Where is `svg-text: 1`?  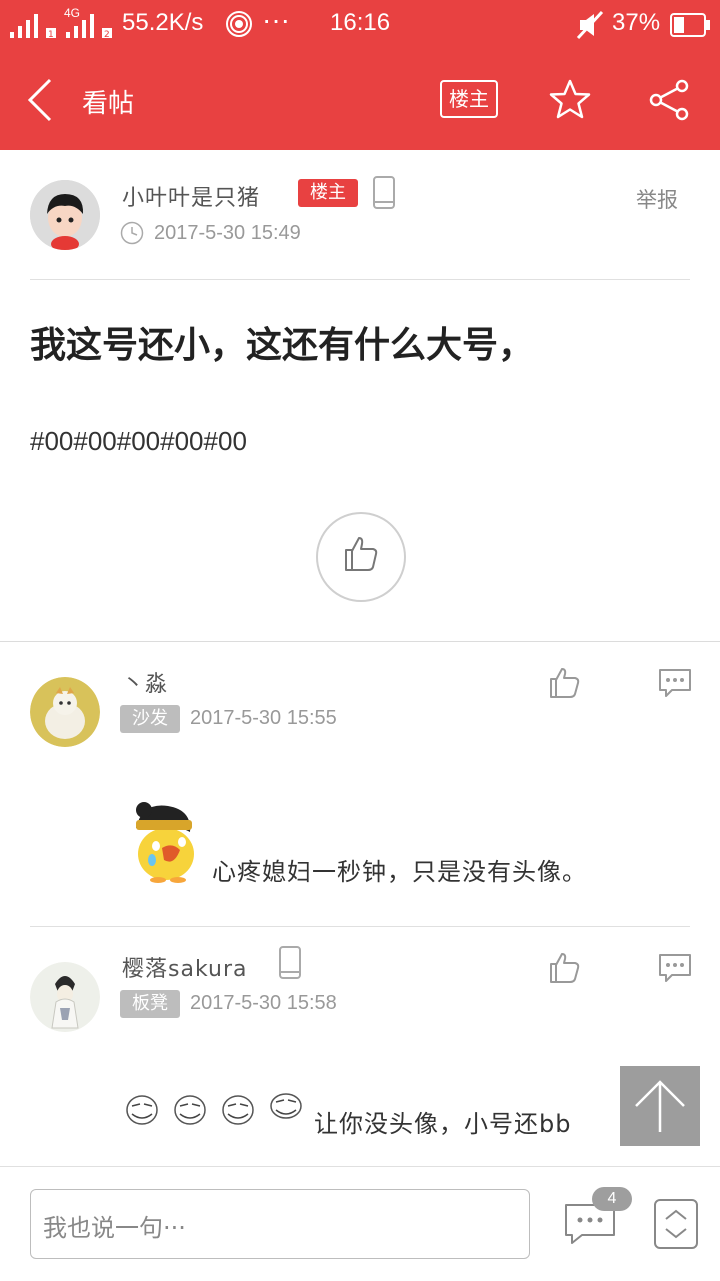 svg-text: 1 is located at coordinates (51, 35).